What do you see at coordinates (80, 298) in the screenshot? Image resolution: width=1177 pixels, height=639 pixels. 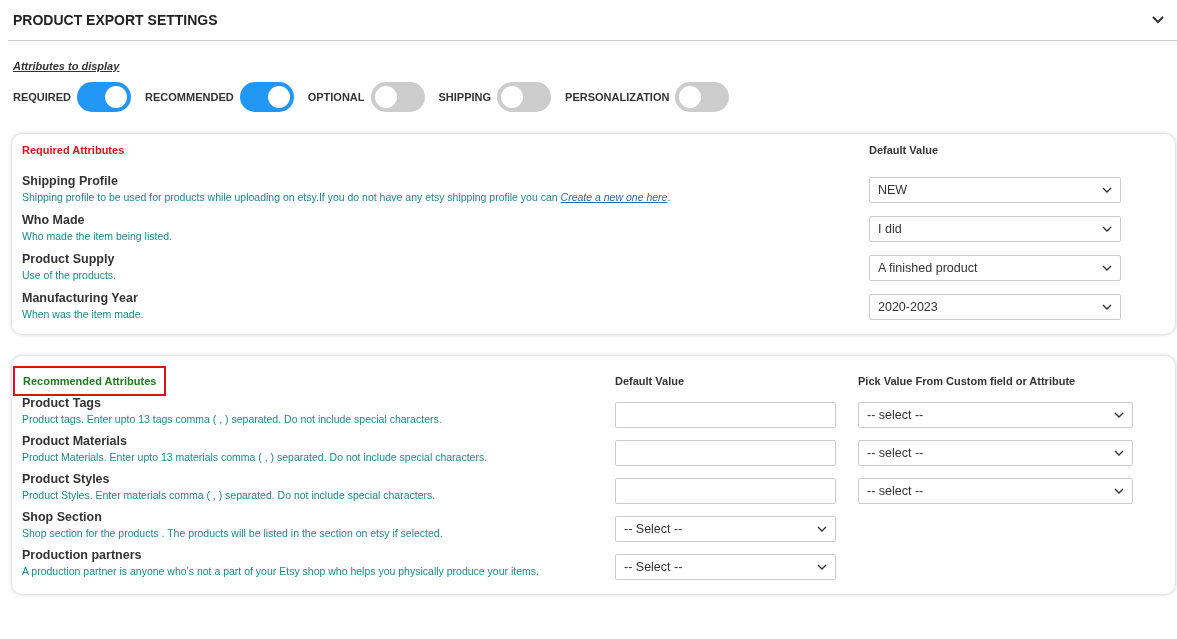 I see `attribute-name: Manufacturing Year` at bounding box center [80, 298].